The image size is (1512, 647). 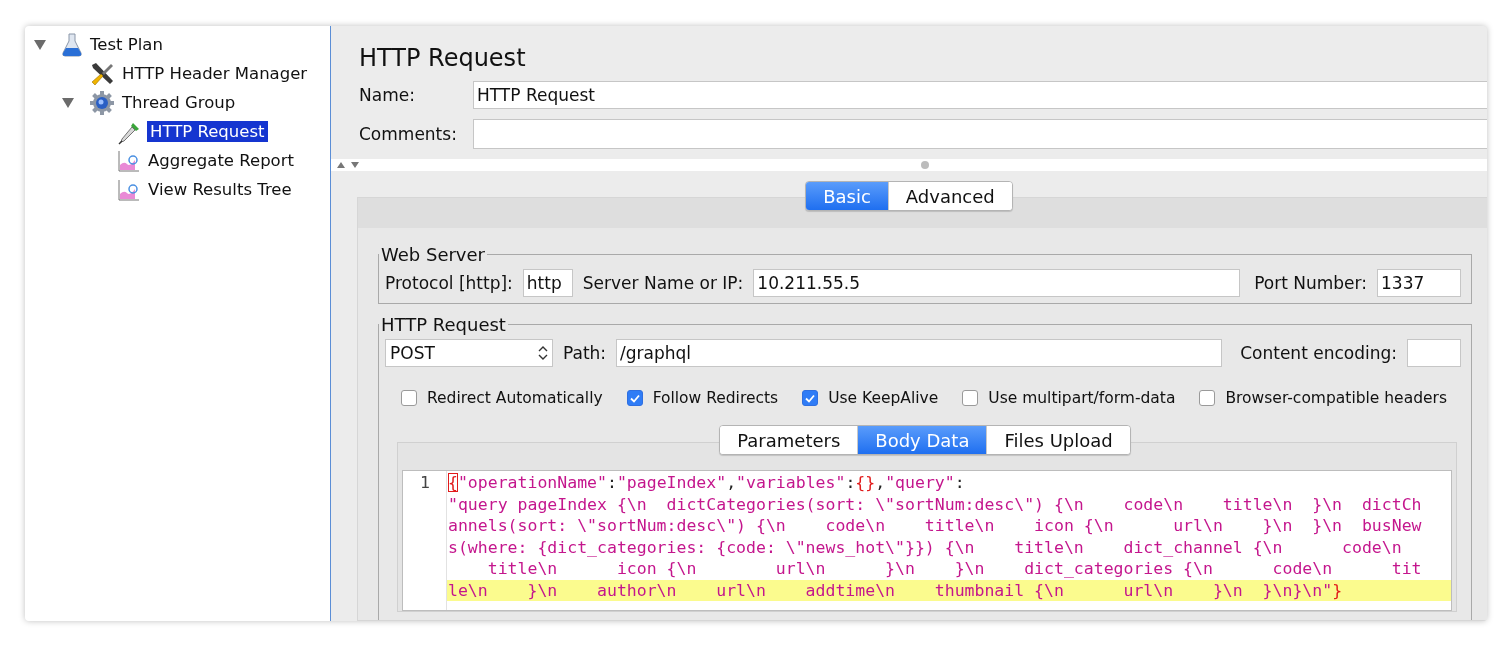 What do you see at coordinates (126, 44) in the screenshot?
I see `tree-item: Test Plan` at bounding box center [126, 44].